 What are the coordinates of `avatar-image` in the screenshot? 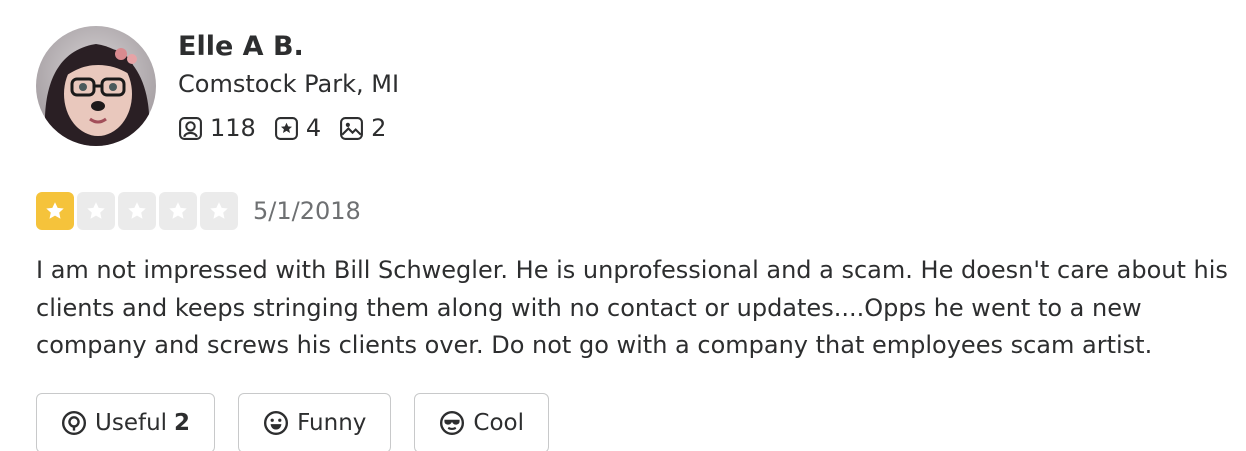 It's located at (96, 86).